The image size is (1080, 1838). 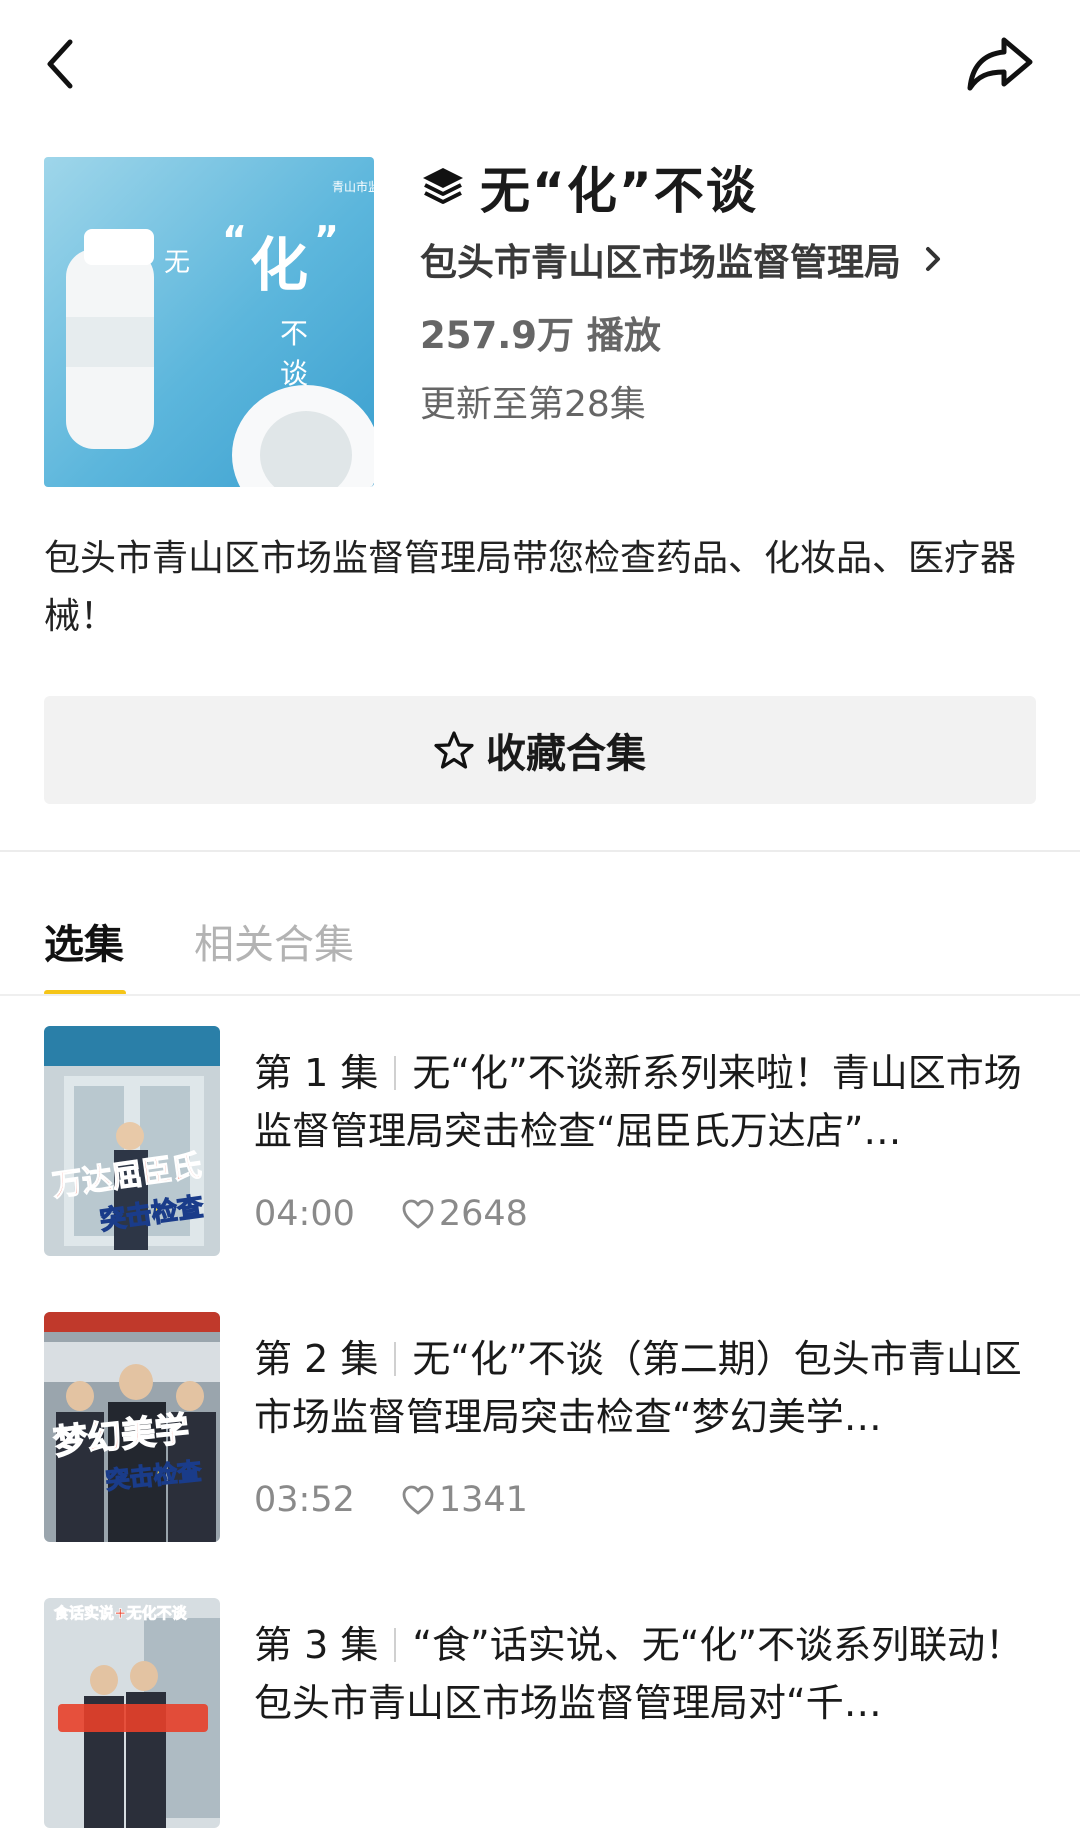 What do you see at coordinates (391, 1214) in the screenshot?
I see `episode-meta: 04:00 2648` at bounding box center [391, 1214].